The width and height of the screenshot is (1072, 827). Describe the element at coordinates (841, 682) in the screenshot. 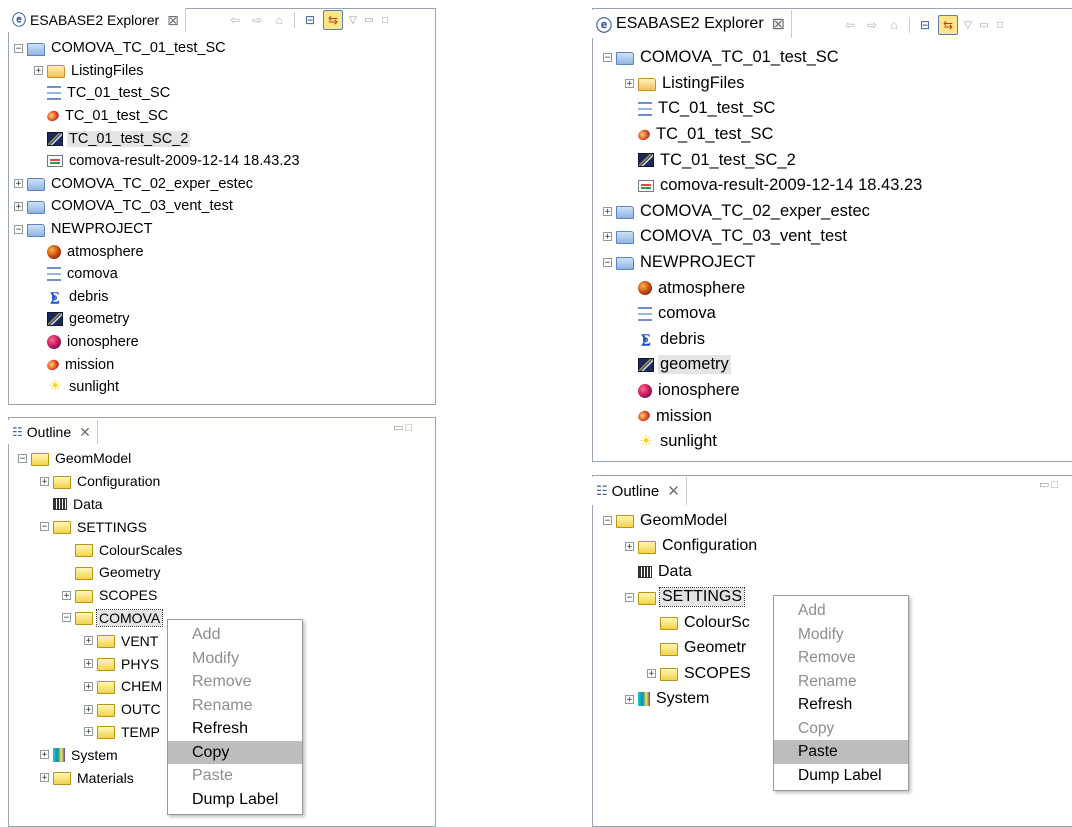

I see `menu-item-rename: Rename` at that location.